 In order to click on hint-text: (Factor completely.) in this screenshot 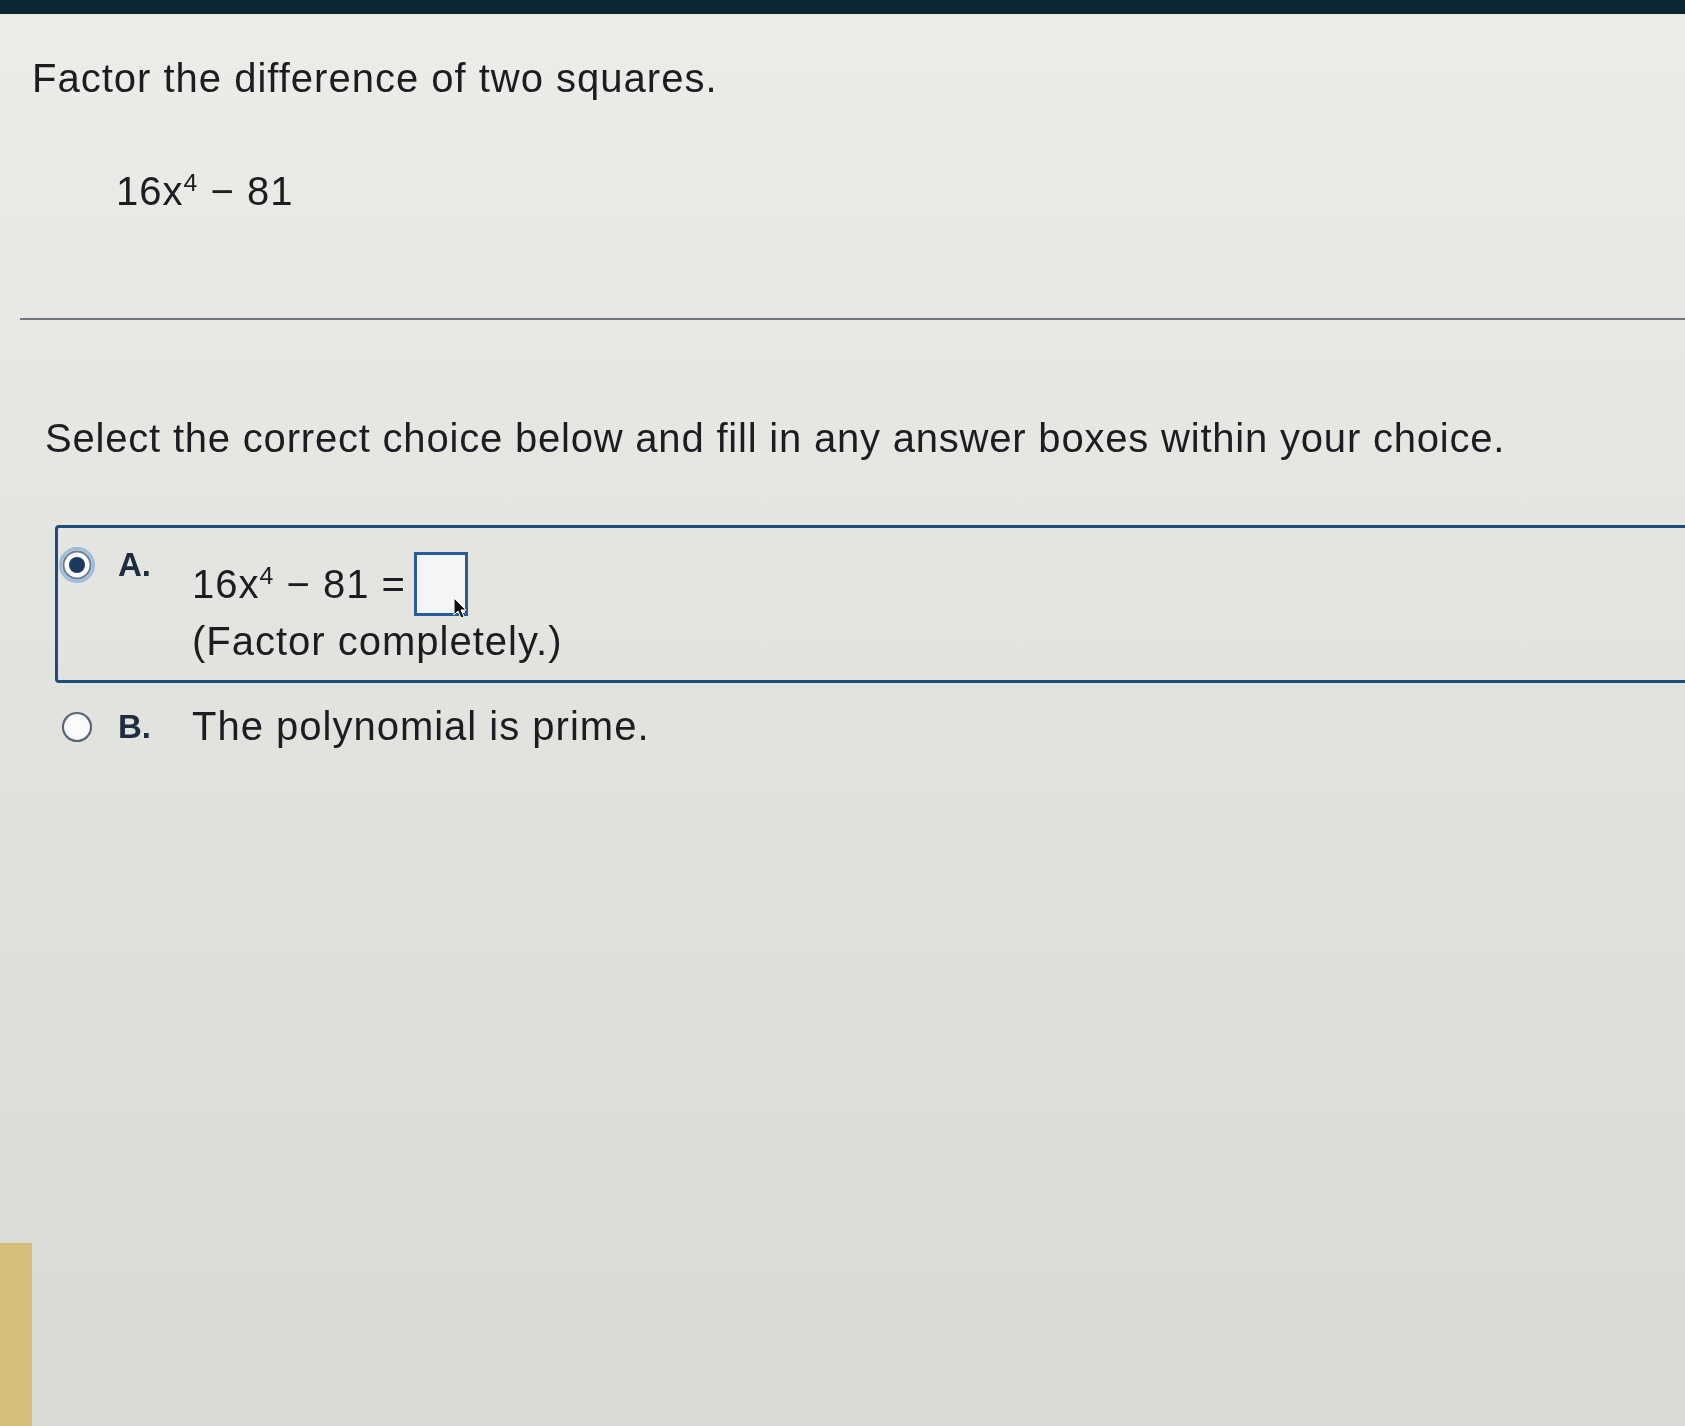, I will do `click(377, 641)`.